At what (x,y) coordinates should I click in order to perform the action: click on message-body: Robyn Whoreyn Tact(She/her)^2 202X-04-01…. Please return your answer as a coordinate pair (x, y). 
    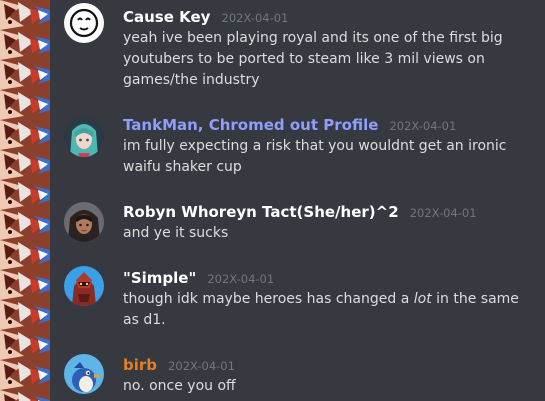
    Looking at the image, I should click on (330, 222).